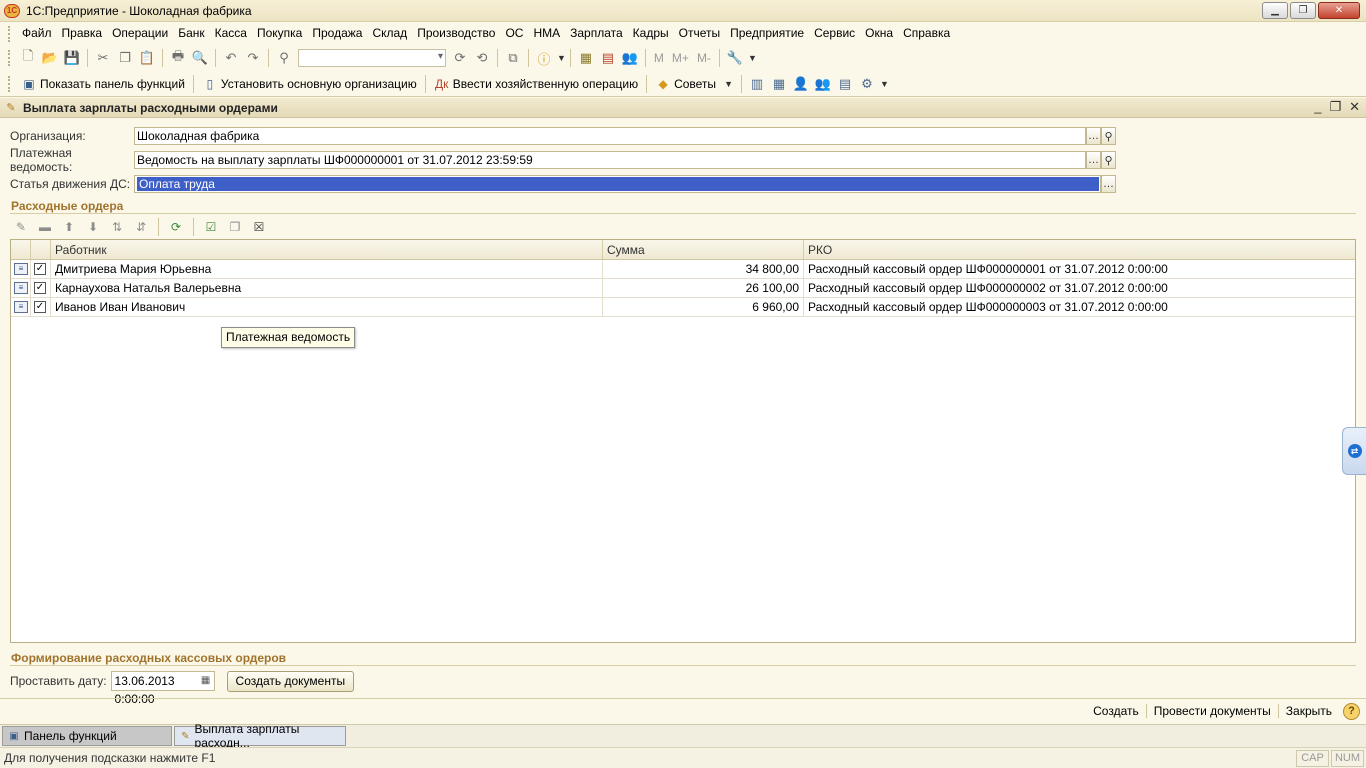  What do you see at coordinates (1317, 107) in the screenshot?
I see `doc-minimize-icon: _` at bounding box center [1317, 107].